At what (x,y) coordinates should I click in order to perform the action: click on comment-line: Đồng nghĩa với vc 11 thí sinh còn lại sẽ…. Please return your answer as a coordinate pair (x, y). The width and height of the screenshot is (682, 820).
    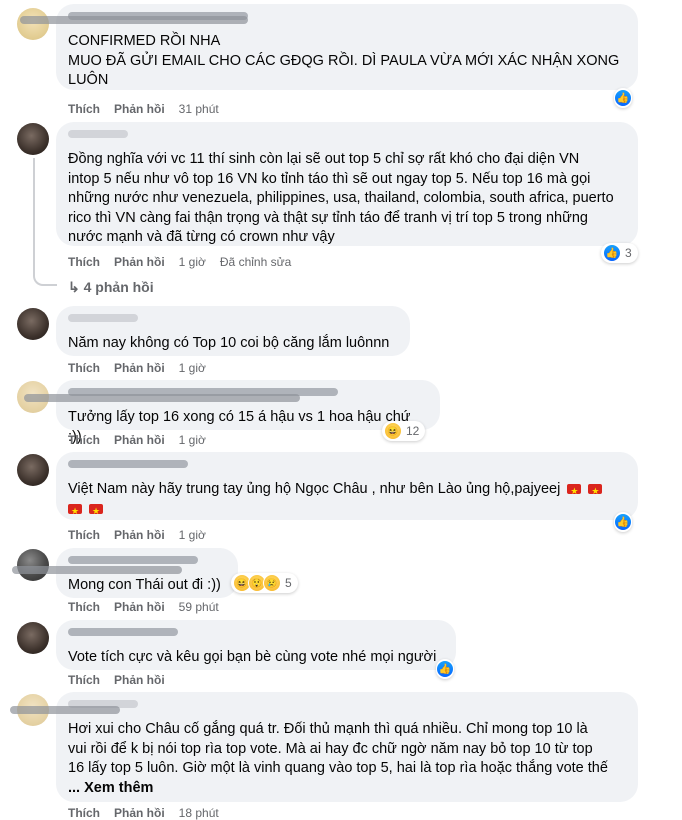
    Looking at the image, I should click on (324, 159).